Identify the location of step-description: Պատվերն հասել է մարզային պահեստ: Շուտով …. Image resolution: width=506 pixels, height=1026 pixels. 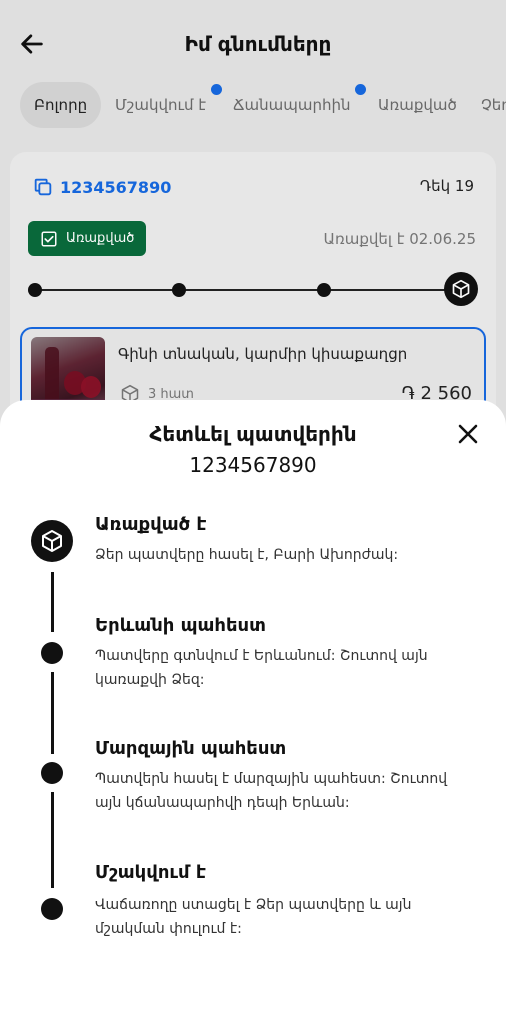
(271, 791).